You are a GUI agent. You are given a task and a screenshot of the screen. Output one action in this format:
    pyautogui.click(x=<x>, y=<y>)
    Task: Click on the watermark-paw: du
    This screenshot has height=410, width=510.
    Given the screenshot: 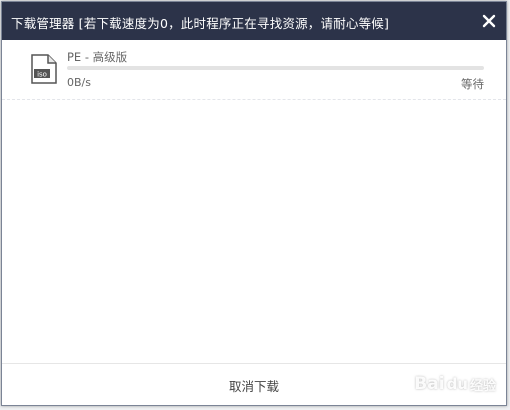 What is the action you would take?
    pyautogui.click(x=457, y=384)
    